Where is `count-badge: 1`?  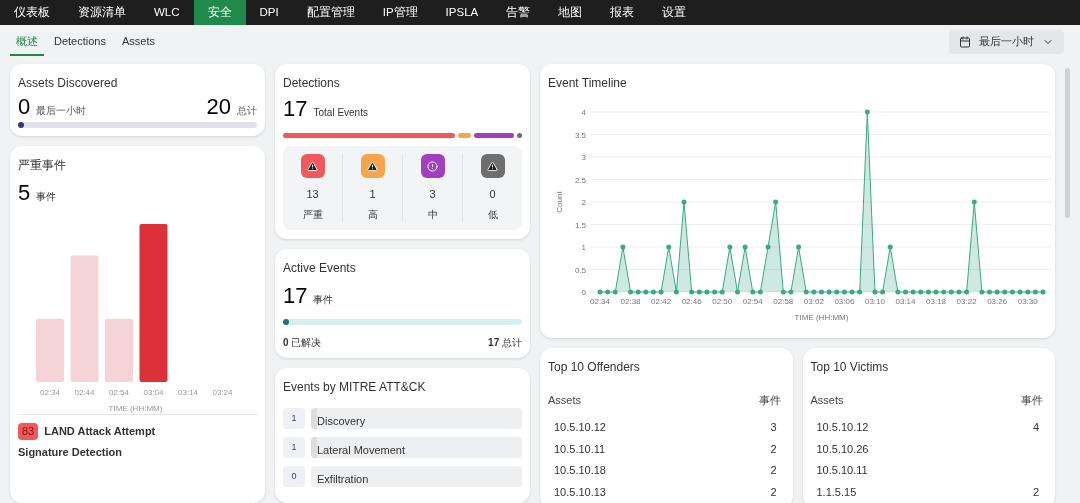 count-badge: 1 is located at coordinates (294, 447).